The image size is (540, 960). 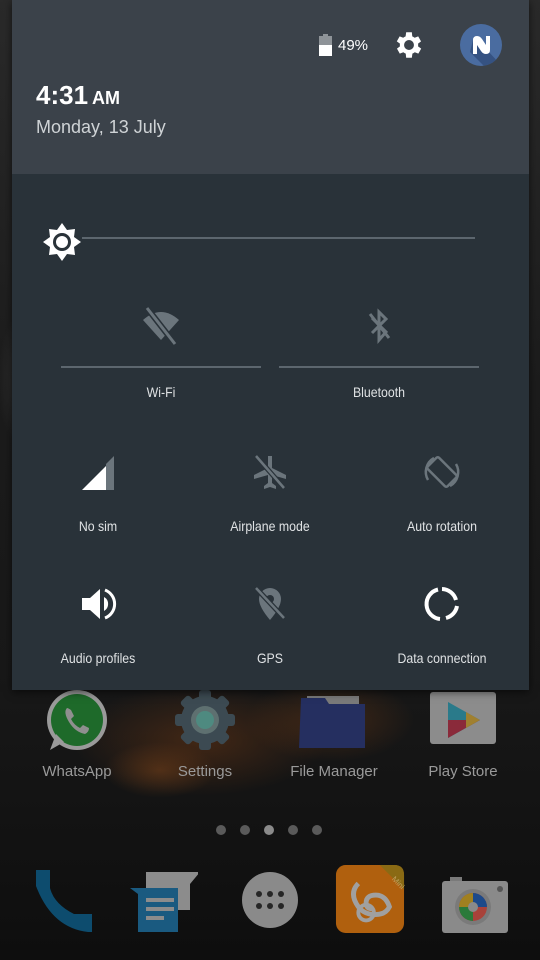 I want to click on rotation-icon, so click(x=442, y=472).